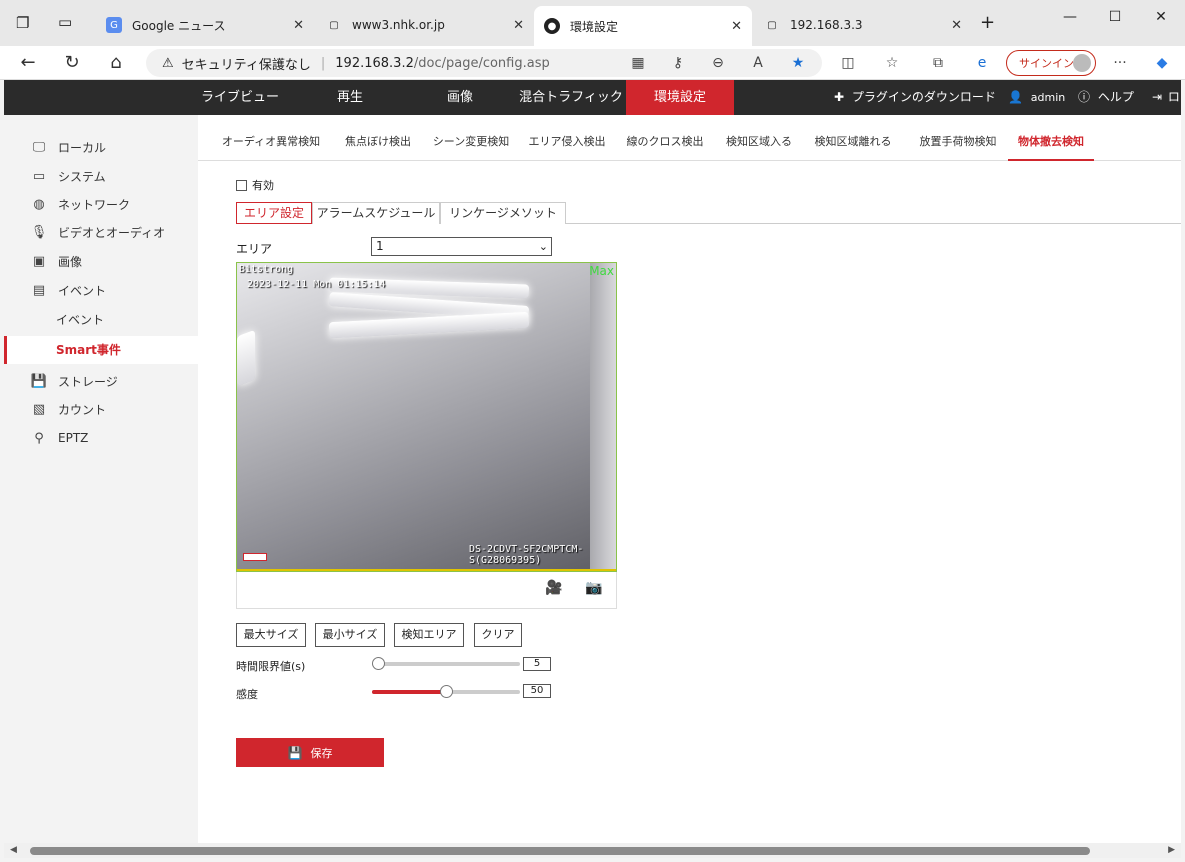  Describe the element at coordinates (665, 144) in the screenshot. I see `tab-line-crossing: 線のクロス検出` at that location.